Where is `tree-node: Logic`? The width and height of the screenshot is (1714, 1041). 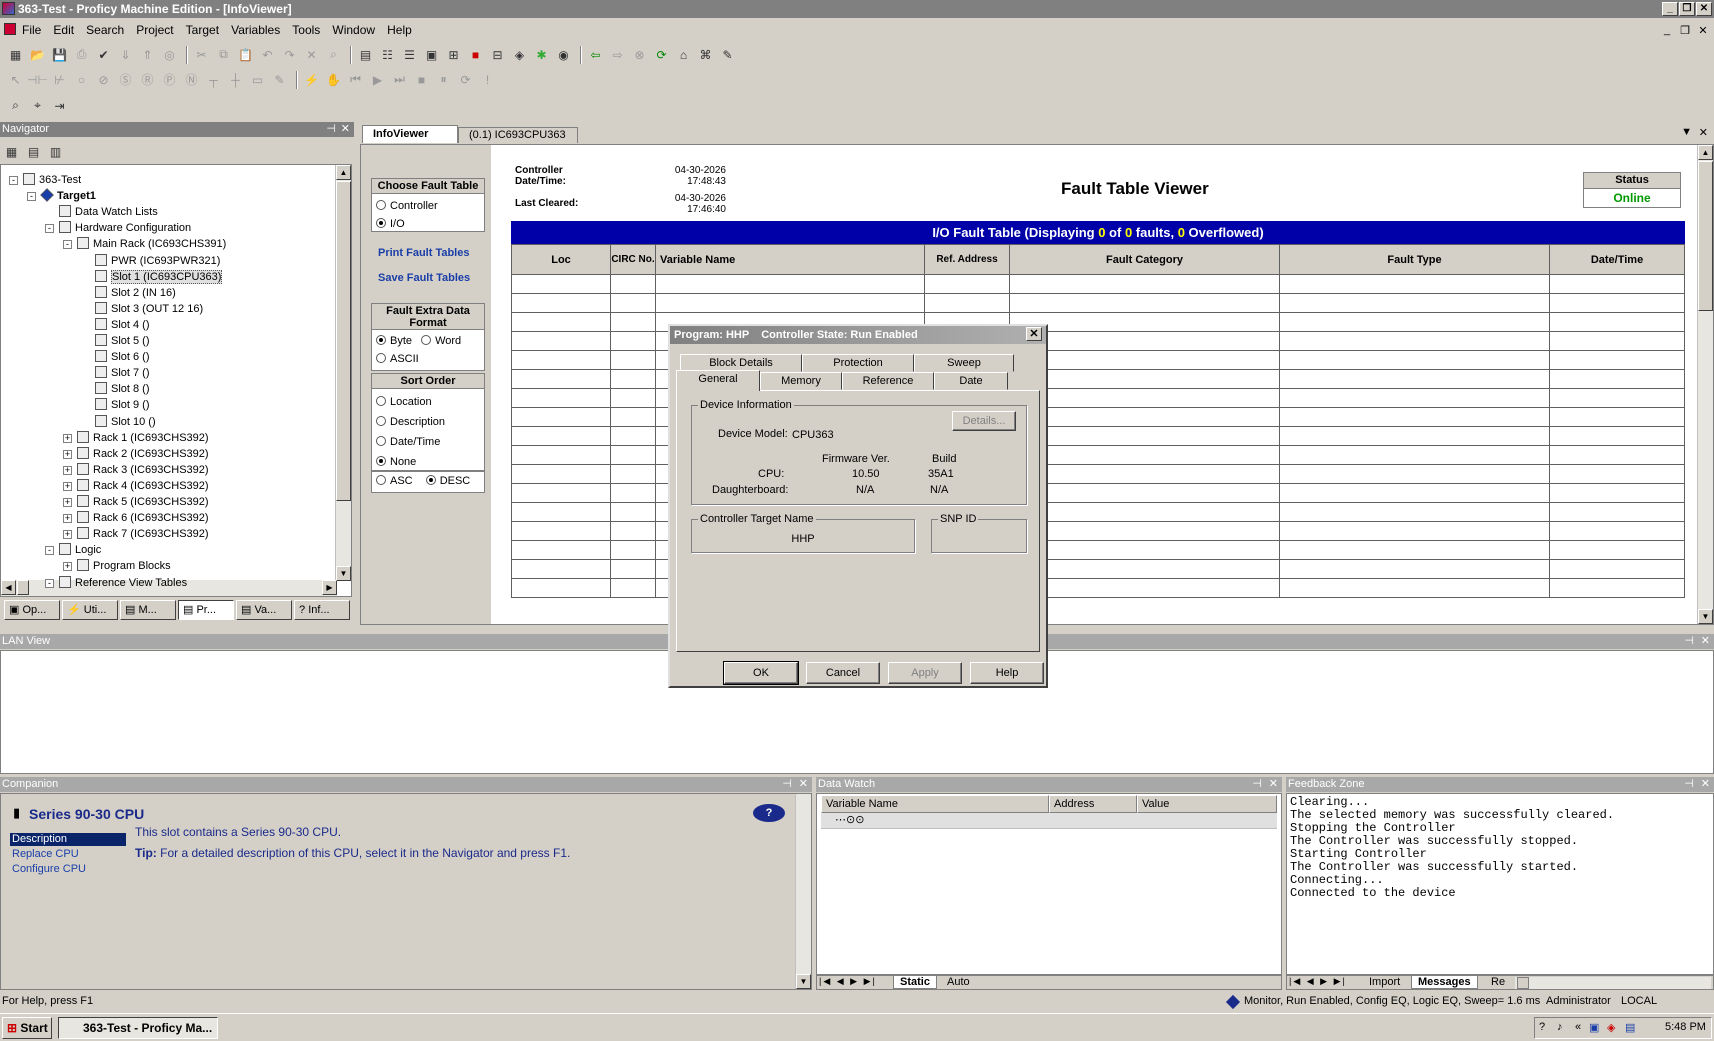 tree-node: Logic is located at coordinates (80, 550).